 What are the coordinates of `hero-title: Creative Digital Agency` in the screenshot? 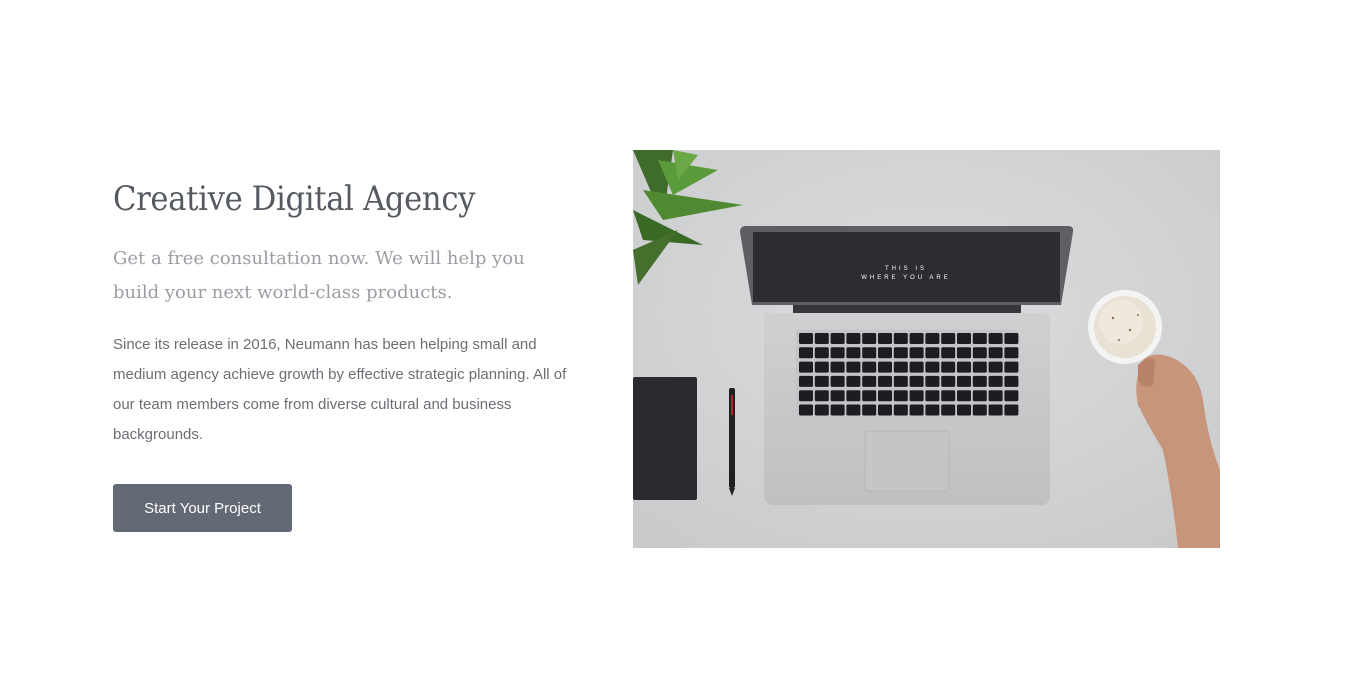 It's located at (294, 199).